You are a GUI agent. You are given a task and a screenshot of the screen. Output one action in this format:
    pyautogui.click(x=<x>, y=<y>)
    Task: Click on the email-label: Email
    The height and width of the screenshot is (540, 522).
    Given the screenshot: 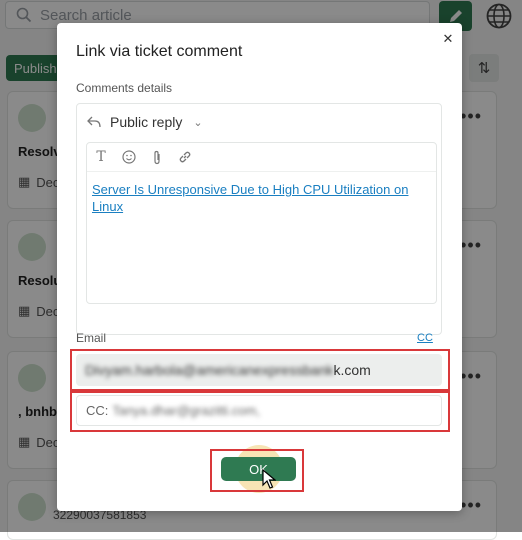 What is the action you would take?
    pyautogui.click(x=91, y=338)
    